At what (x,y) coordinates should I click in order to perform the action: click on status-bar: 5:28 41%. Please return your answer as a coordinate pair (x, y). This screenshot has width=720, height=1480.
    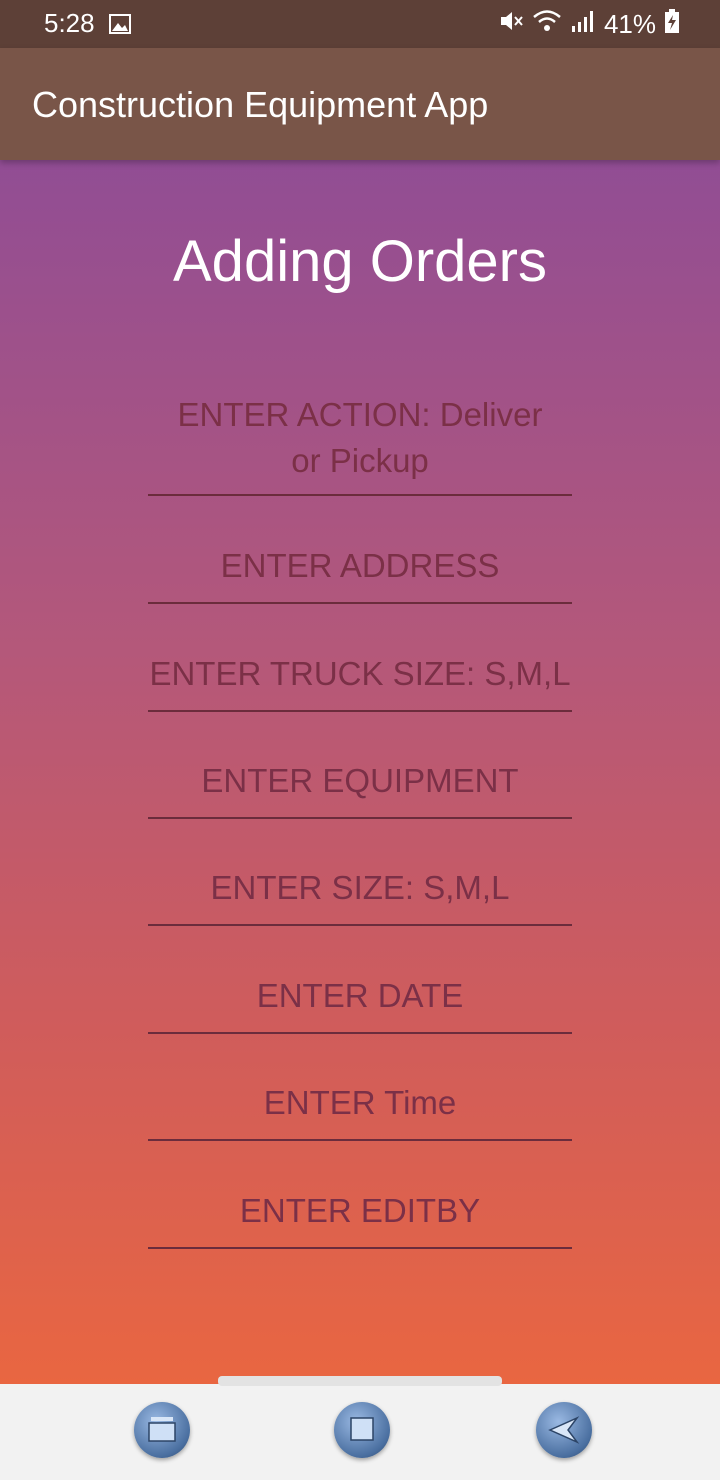
    Looking at the image, I should click on (360, 24).